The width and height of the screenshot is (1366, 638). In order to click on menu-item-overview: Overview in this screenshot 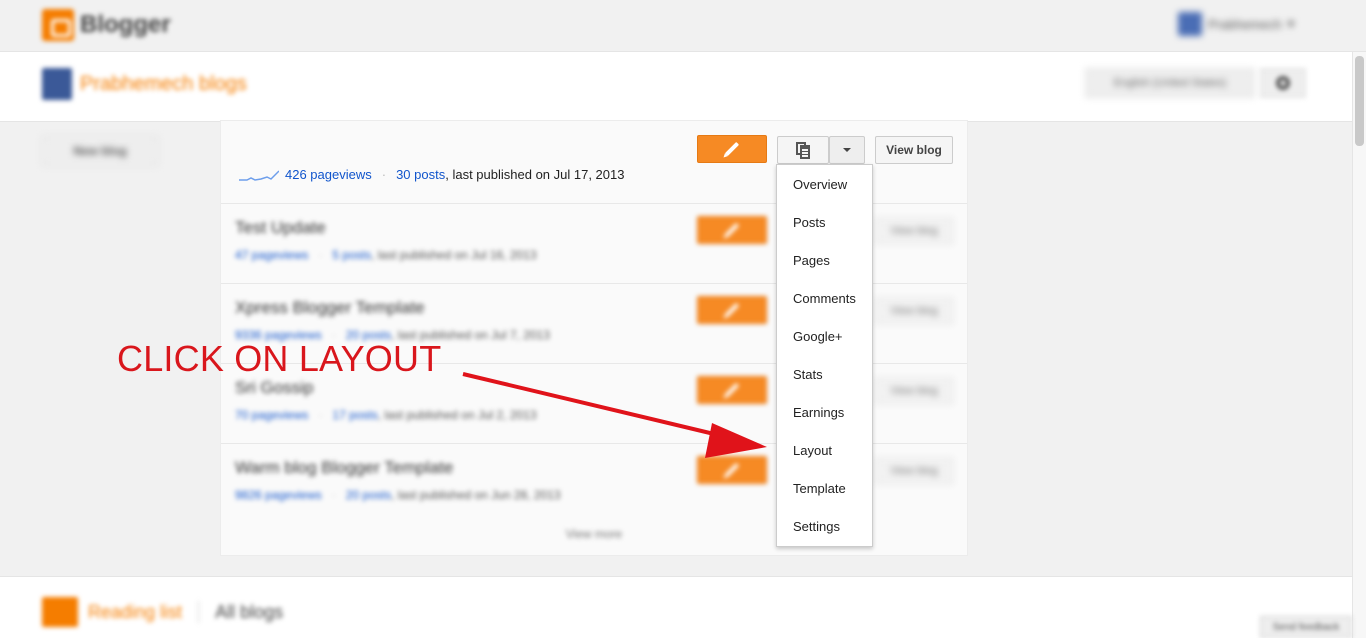, I will do `click(824, 185)`.